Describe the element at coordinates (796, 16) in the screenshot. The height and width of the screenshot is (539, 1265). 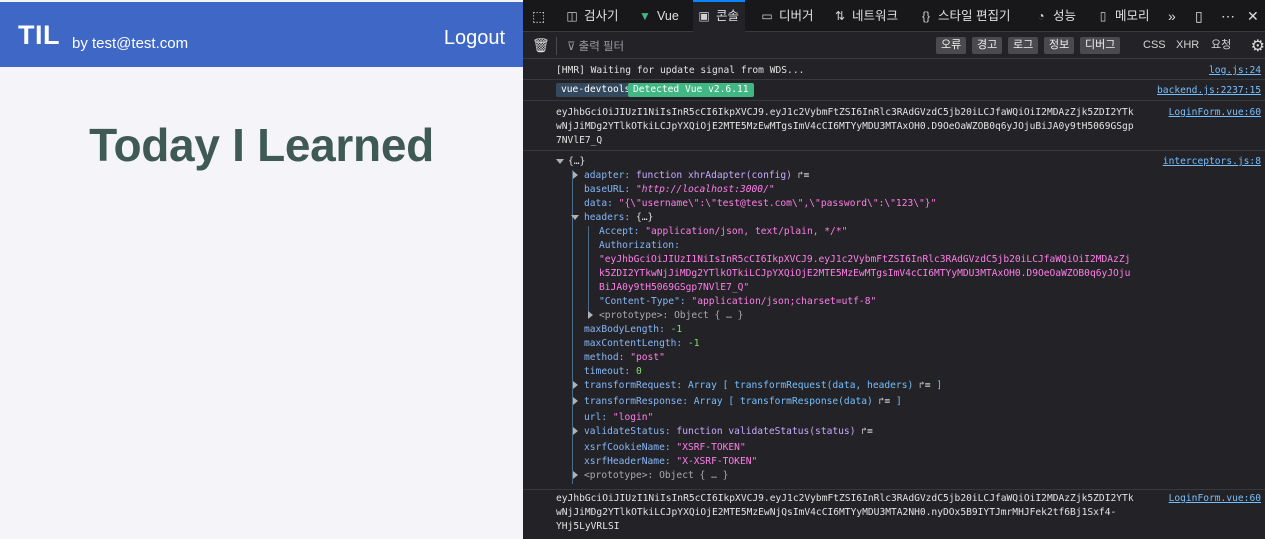
I see `tab-label: 디버거` at that location.